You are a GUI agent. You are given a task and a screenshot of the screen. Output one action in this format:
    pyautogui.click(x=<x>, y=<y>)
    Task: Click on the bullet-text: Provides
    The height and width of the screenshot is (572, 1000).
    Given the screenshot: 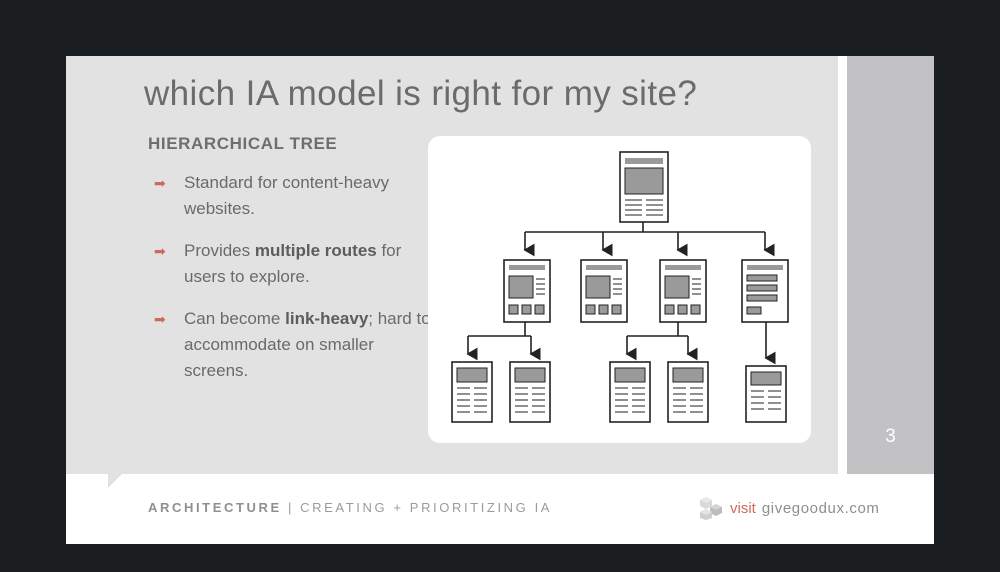 What is the action you would take?
    pyautogui.click(x=219, y=250)
    